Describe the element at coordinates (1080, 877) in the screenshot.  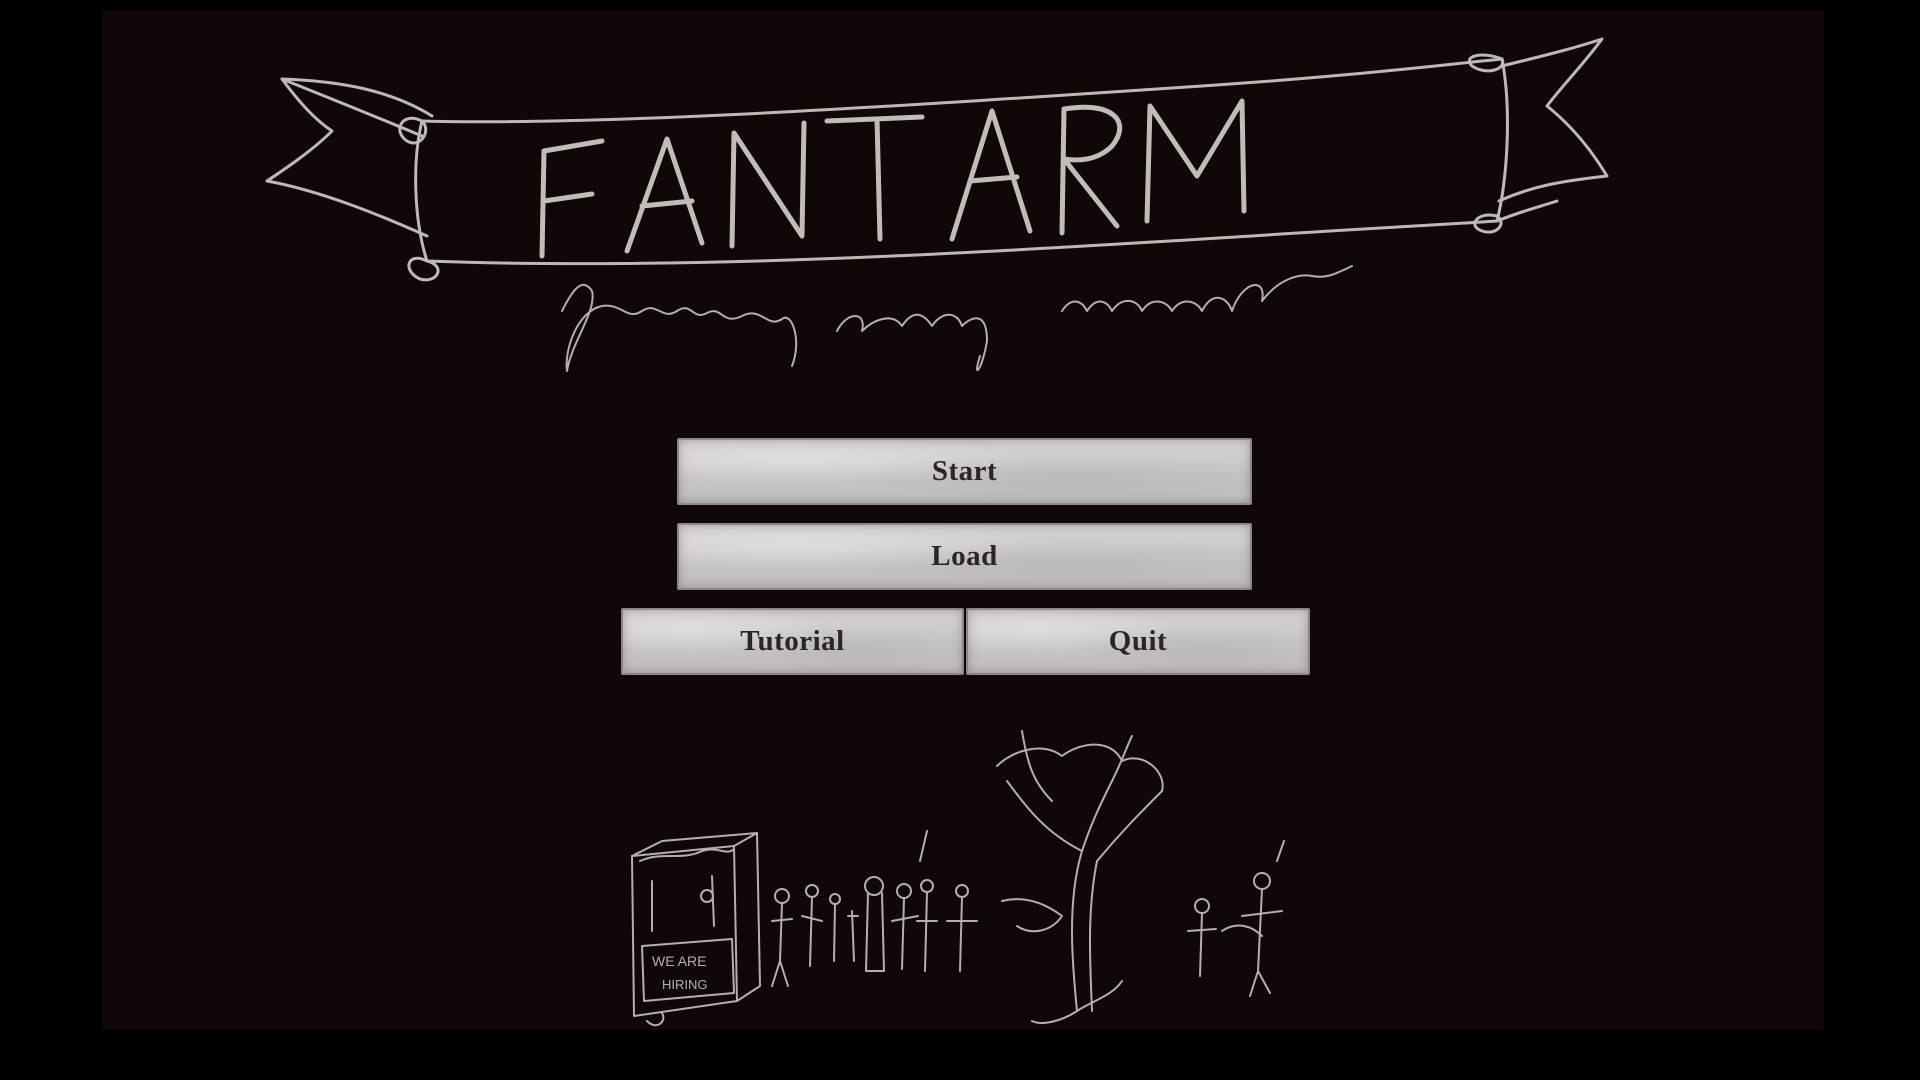
I see `tree-icon` at that location.